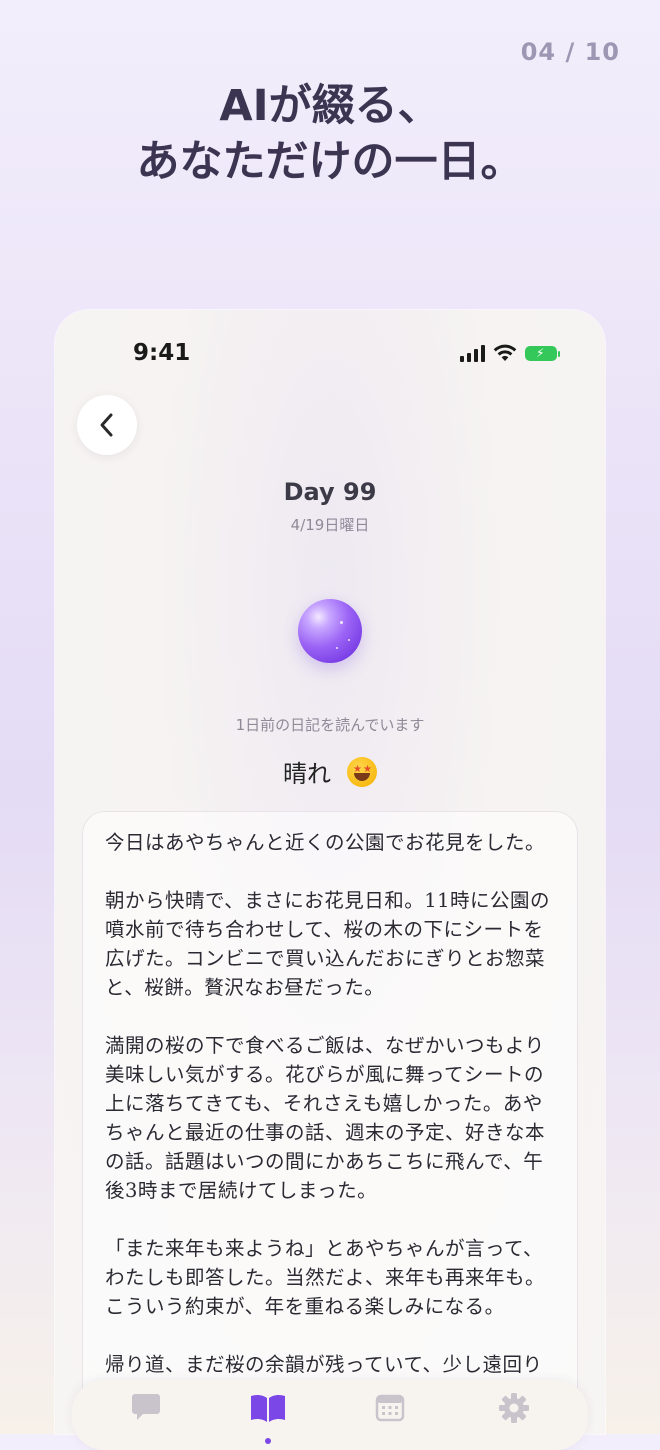 This screenshot has width=660, height=1450. What do you see at coordinates (330, 162) in the screenshot?
I see `headline-line-2: あなただけの一日。` at bounding box center [330, 162].